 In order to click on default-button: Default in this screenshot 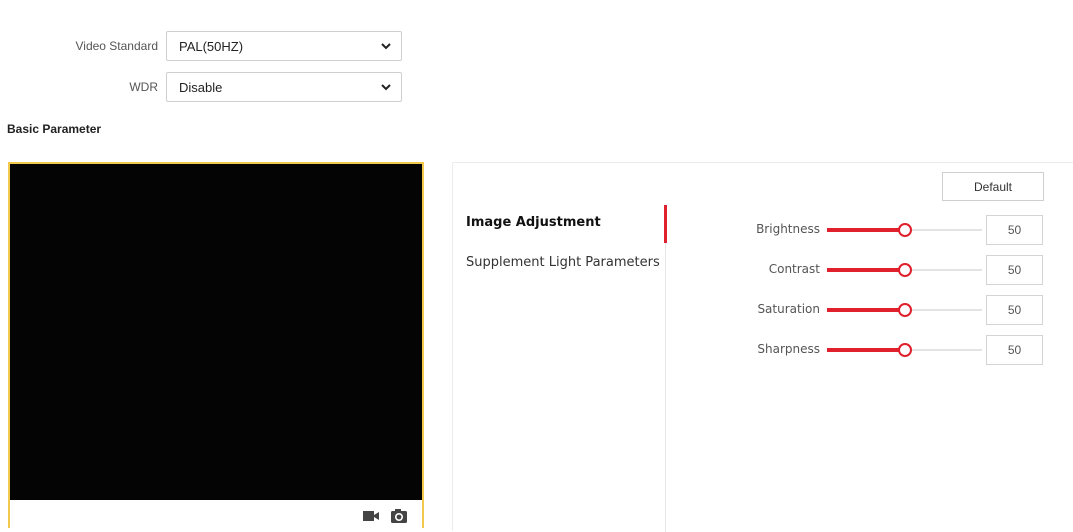, I will do `click(993, 186)`.